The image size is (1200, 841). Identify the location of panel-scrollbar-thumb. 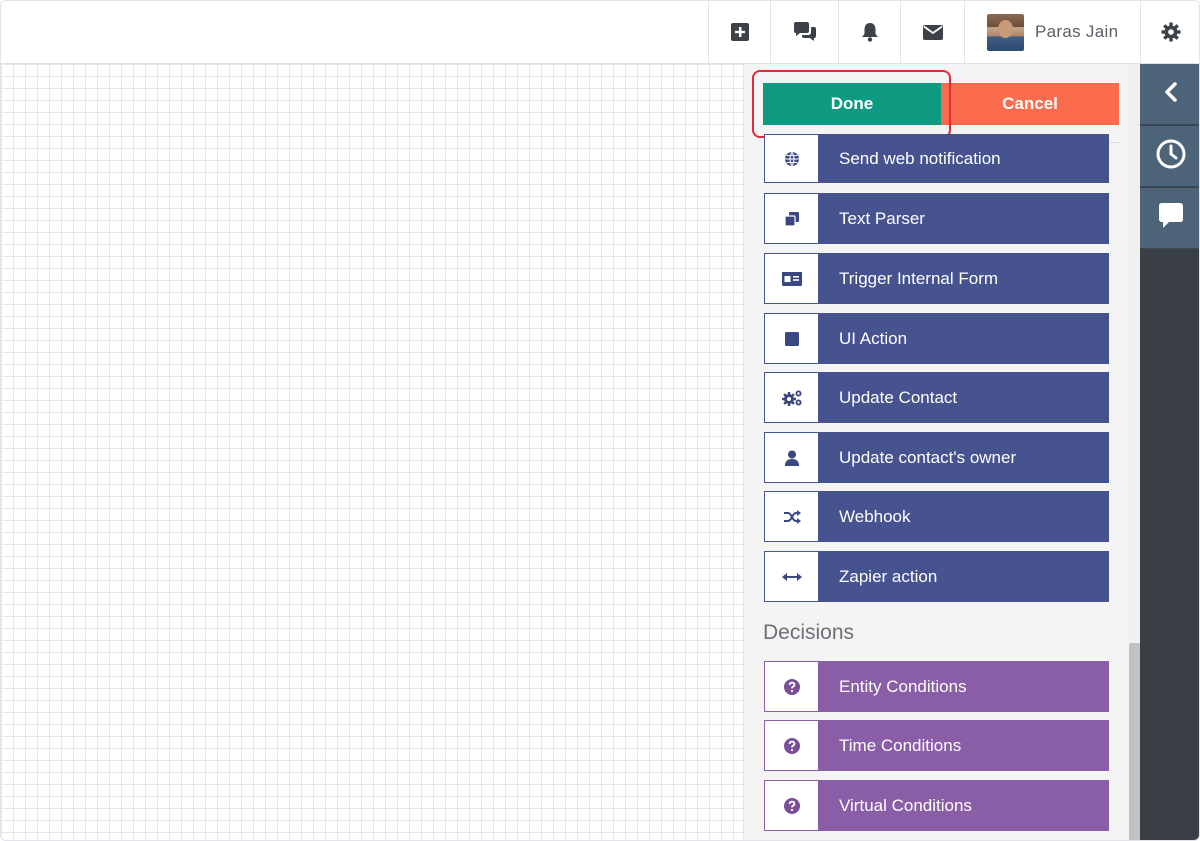
(1134, 741).